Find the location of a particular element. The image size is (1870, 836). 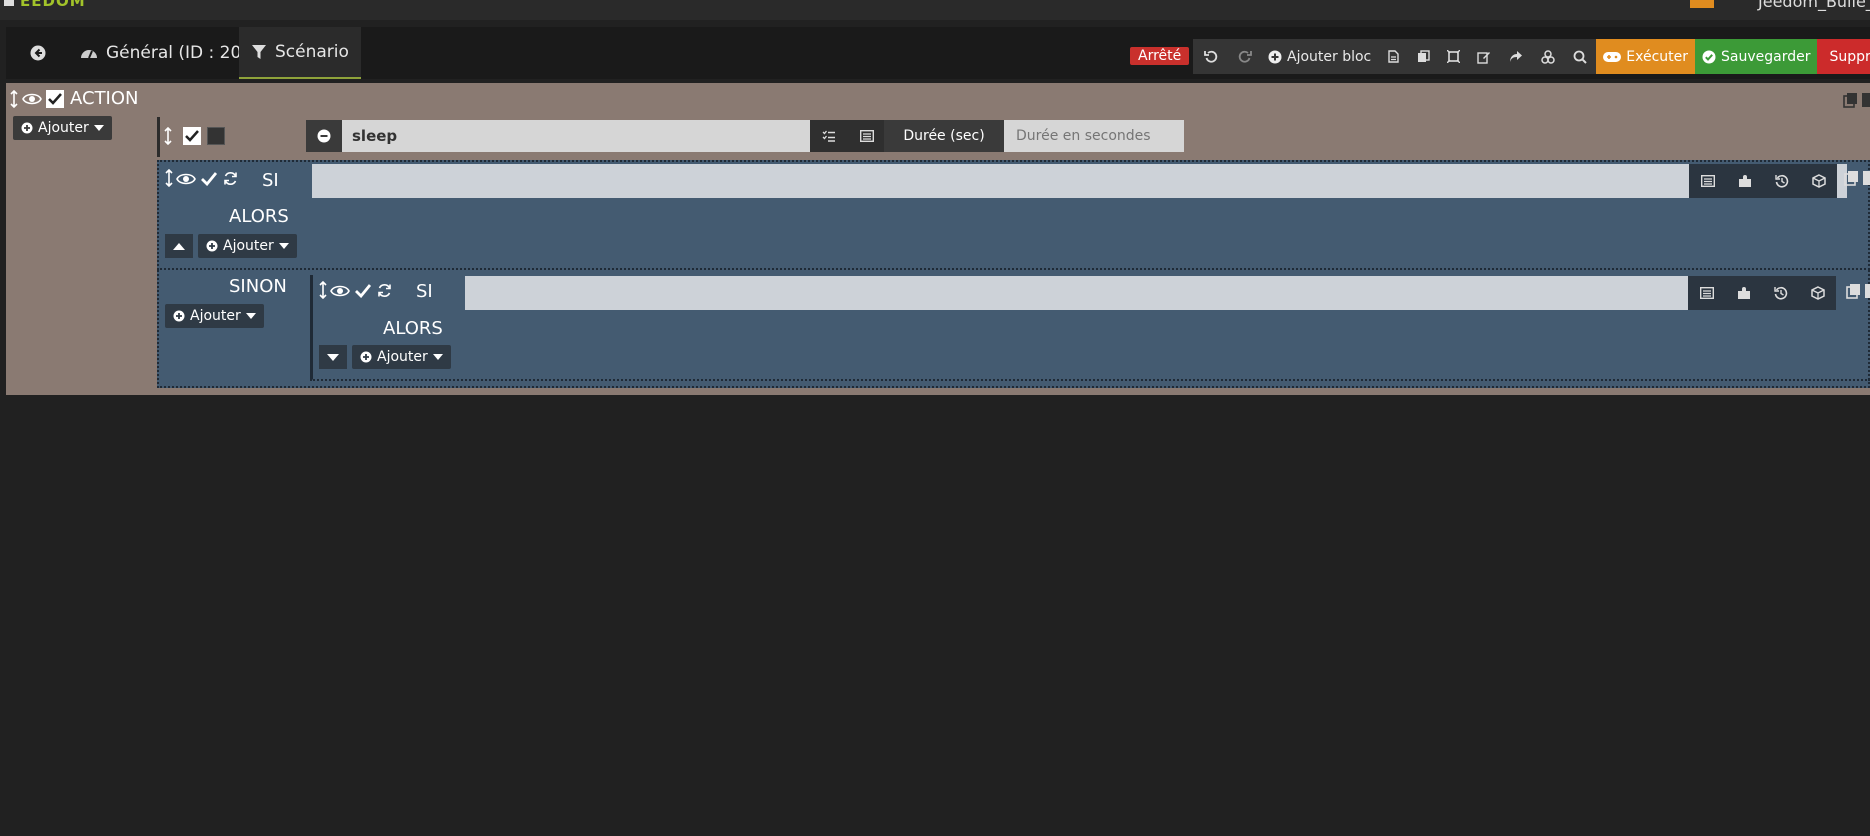

action-add-label: Ajouter is located at coordinates (63, 128).